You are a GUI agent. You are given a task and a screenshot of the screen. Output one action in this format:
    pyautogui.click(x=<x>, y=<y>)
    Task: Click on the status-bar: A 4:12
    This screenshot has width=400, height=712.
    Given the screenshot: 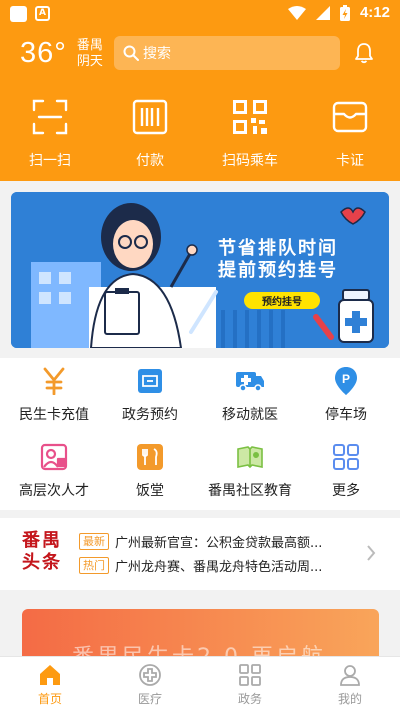 What is the action you would take?
    pyautogui.click(x=200, y=14)
    